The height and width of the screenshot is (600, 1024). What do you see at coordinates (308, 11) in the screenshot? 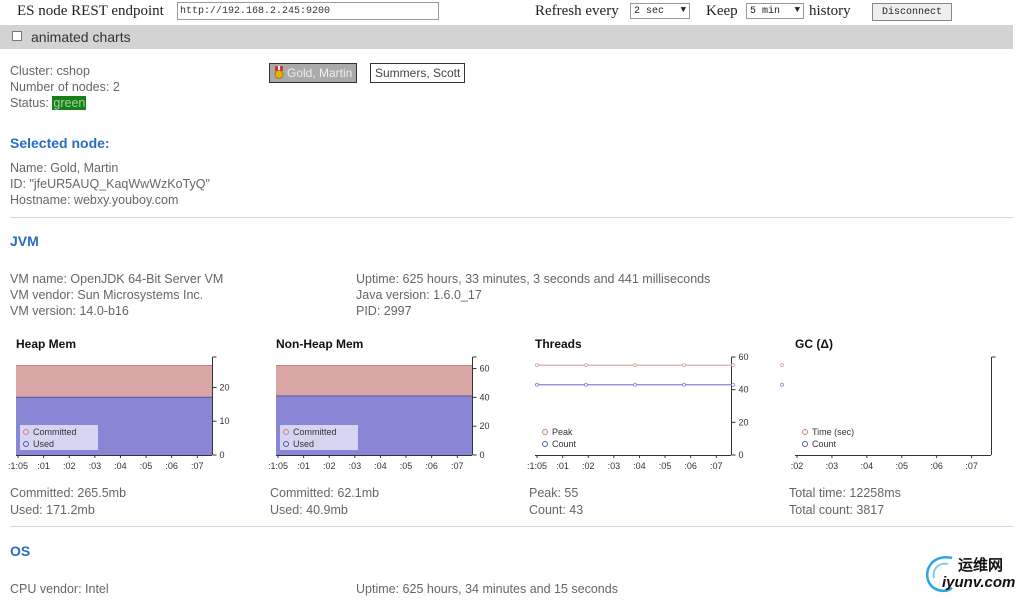
I see `endpoint-input` at bounding box center [308, 11].